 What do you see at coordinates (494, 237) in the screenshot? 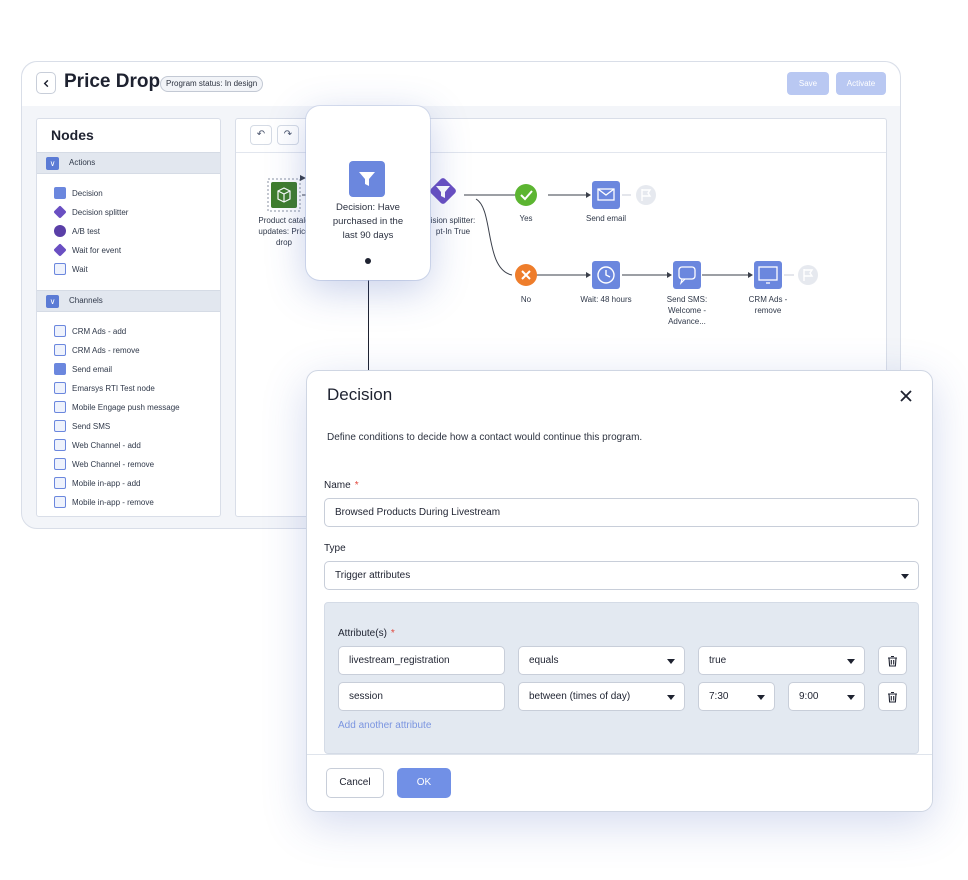
I see `flow-connector` at bounding box center [494, 237].